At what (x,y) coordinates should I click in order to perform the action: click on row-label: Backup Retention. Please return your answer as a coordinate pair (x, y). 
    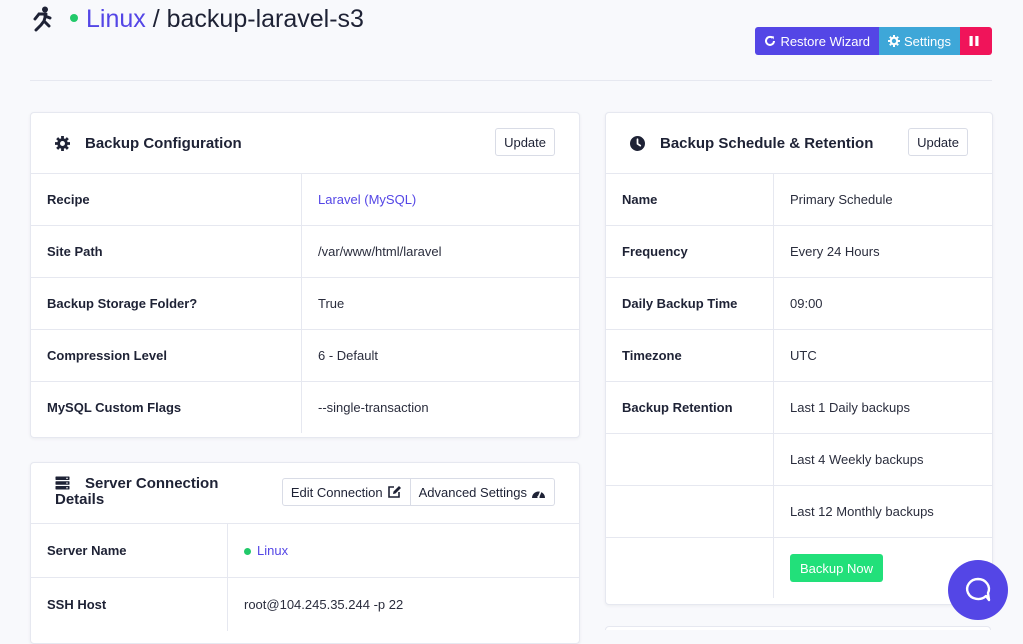
    Looking at the image, I should click on (690, 407).